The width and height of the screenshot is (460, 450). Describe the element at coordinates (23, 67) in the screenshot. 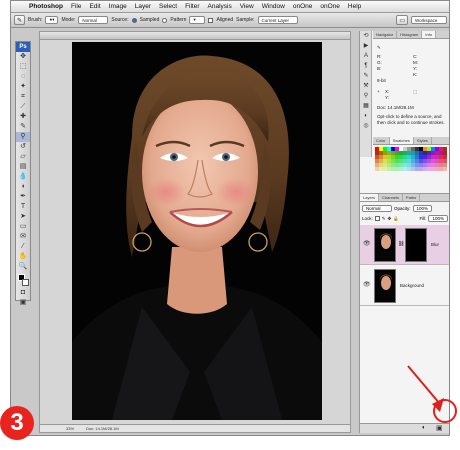

I see `marquee-tool-icon: ⬚` at that location.